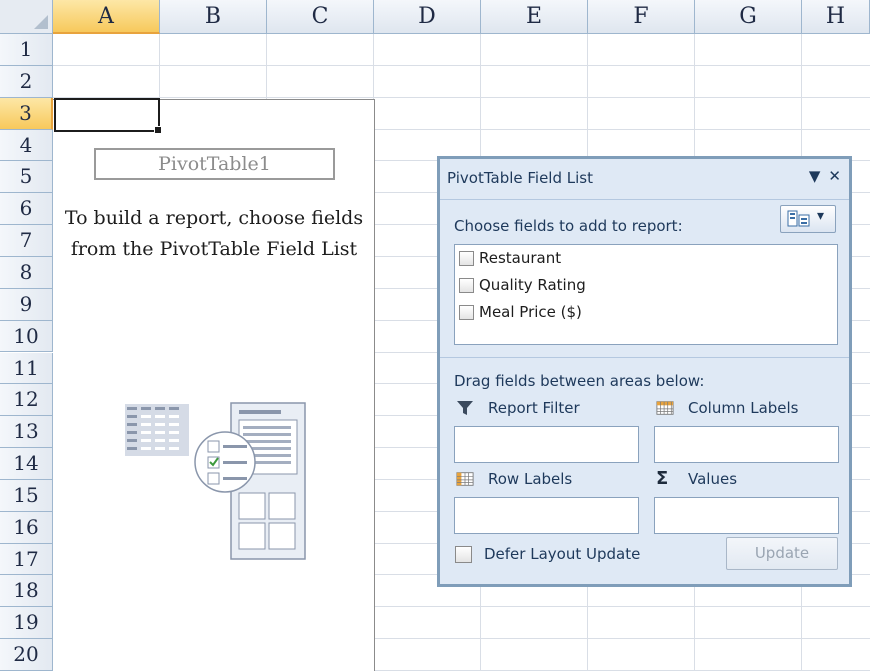 The width and height of the screenshot is (870, 671). Describe the element at coordinates (662, 478) in the screenshot. I see `sigma-icon: Σ` at that location.